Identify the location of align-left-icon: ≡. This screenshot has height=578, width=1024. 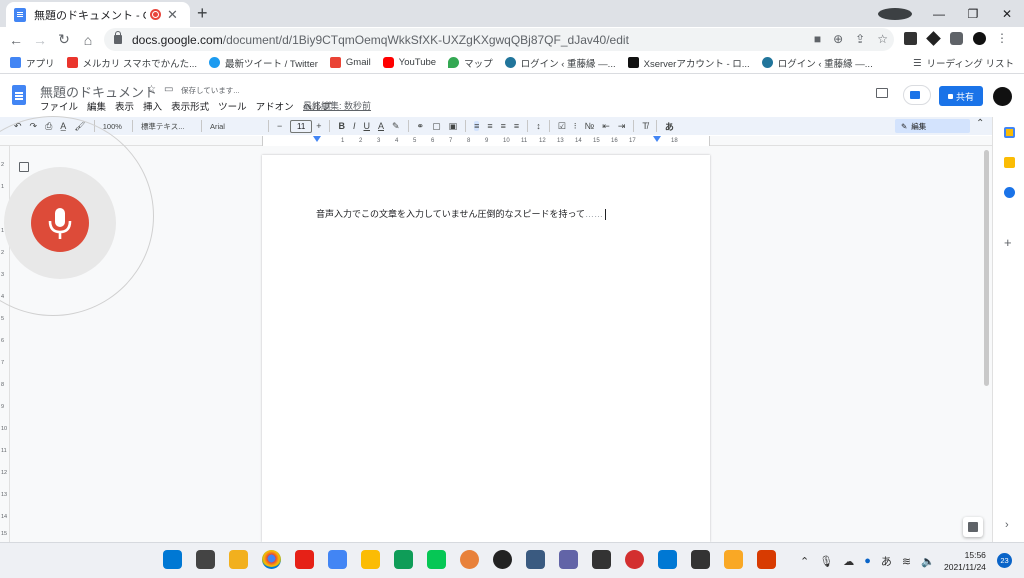
(477, 126).